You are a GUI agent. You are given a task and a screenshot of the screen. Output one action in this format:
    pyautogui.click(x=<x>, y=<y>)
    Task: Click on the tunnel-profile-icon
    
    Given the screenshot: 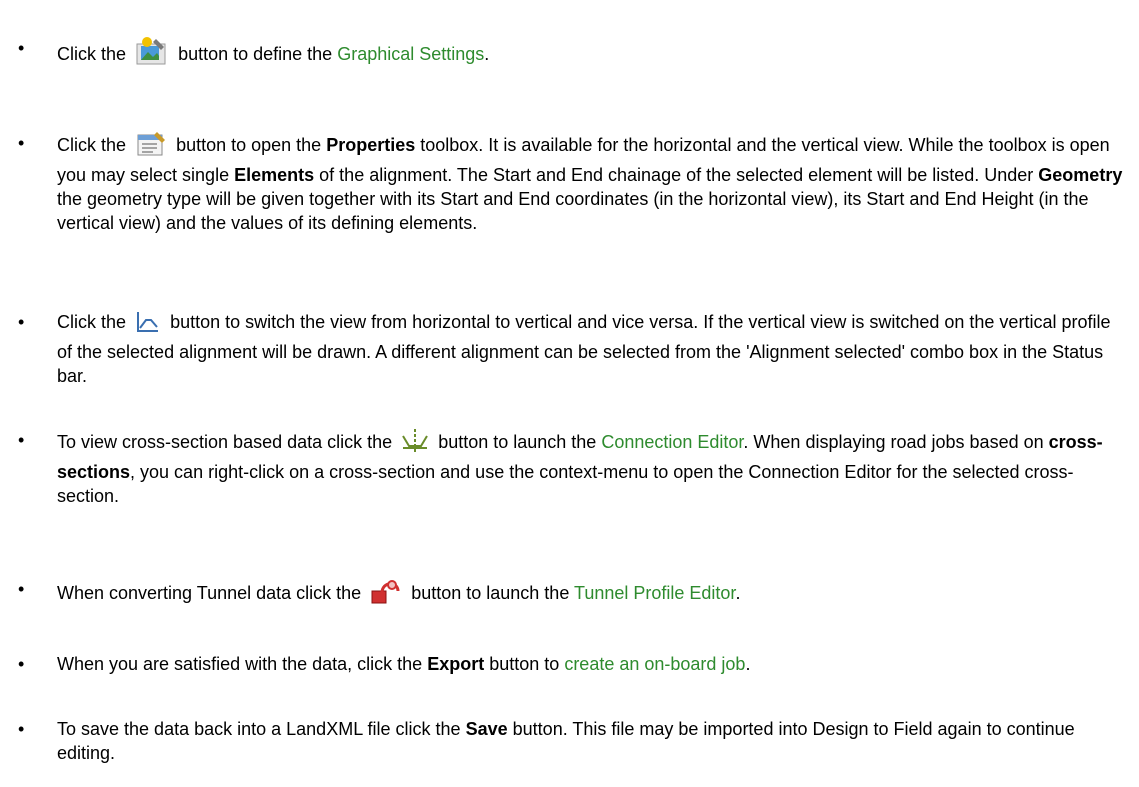 What is the action you would take?
    pyautogui.click(x=386, y=594)
    